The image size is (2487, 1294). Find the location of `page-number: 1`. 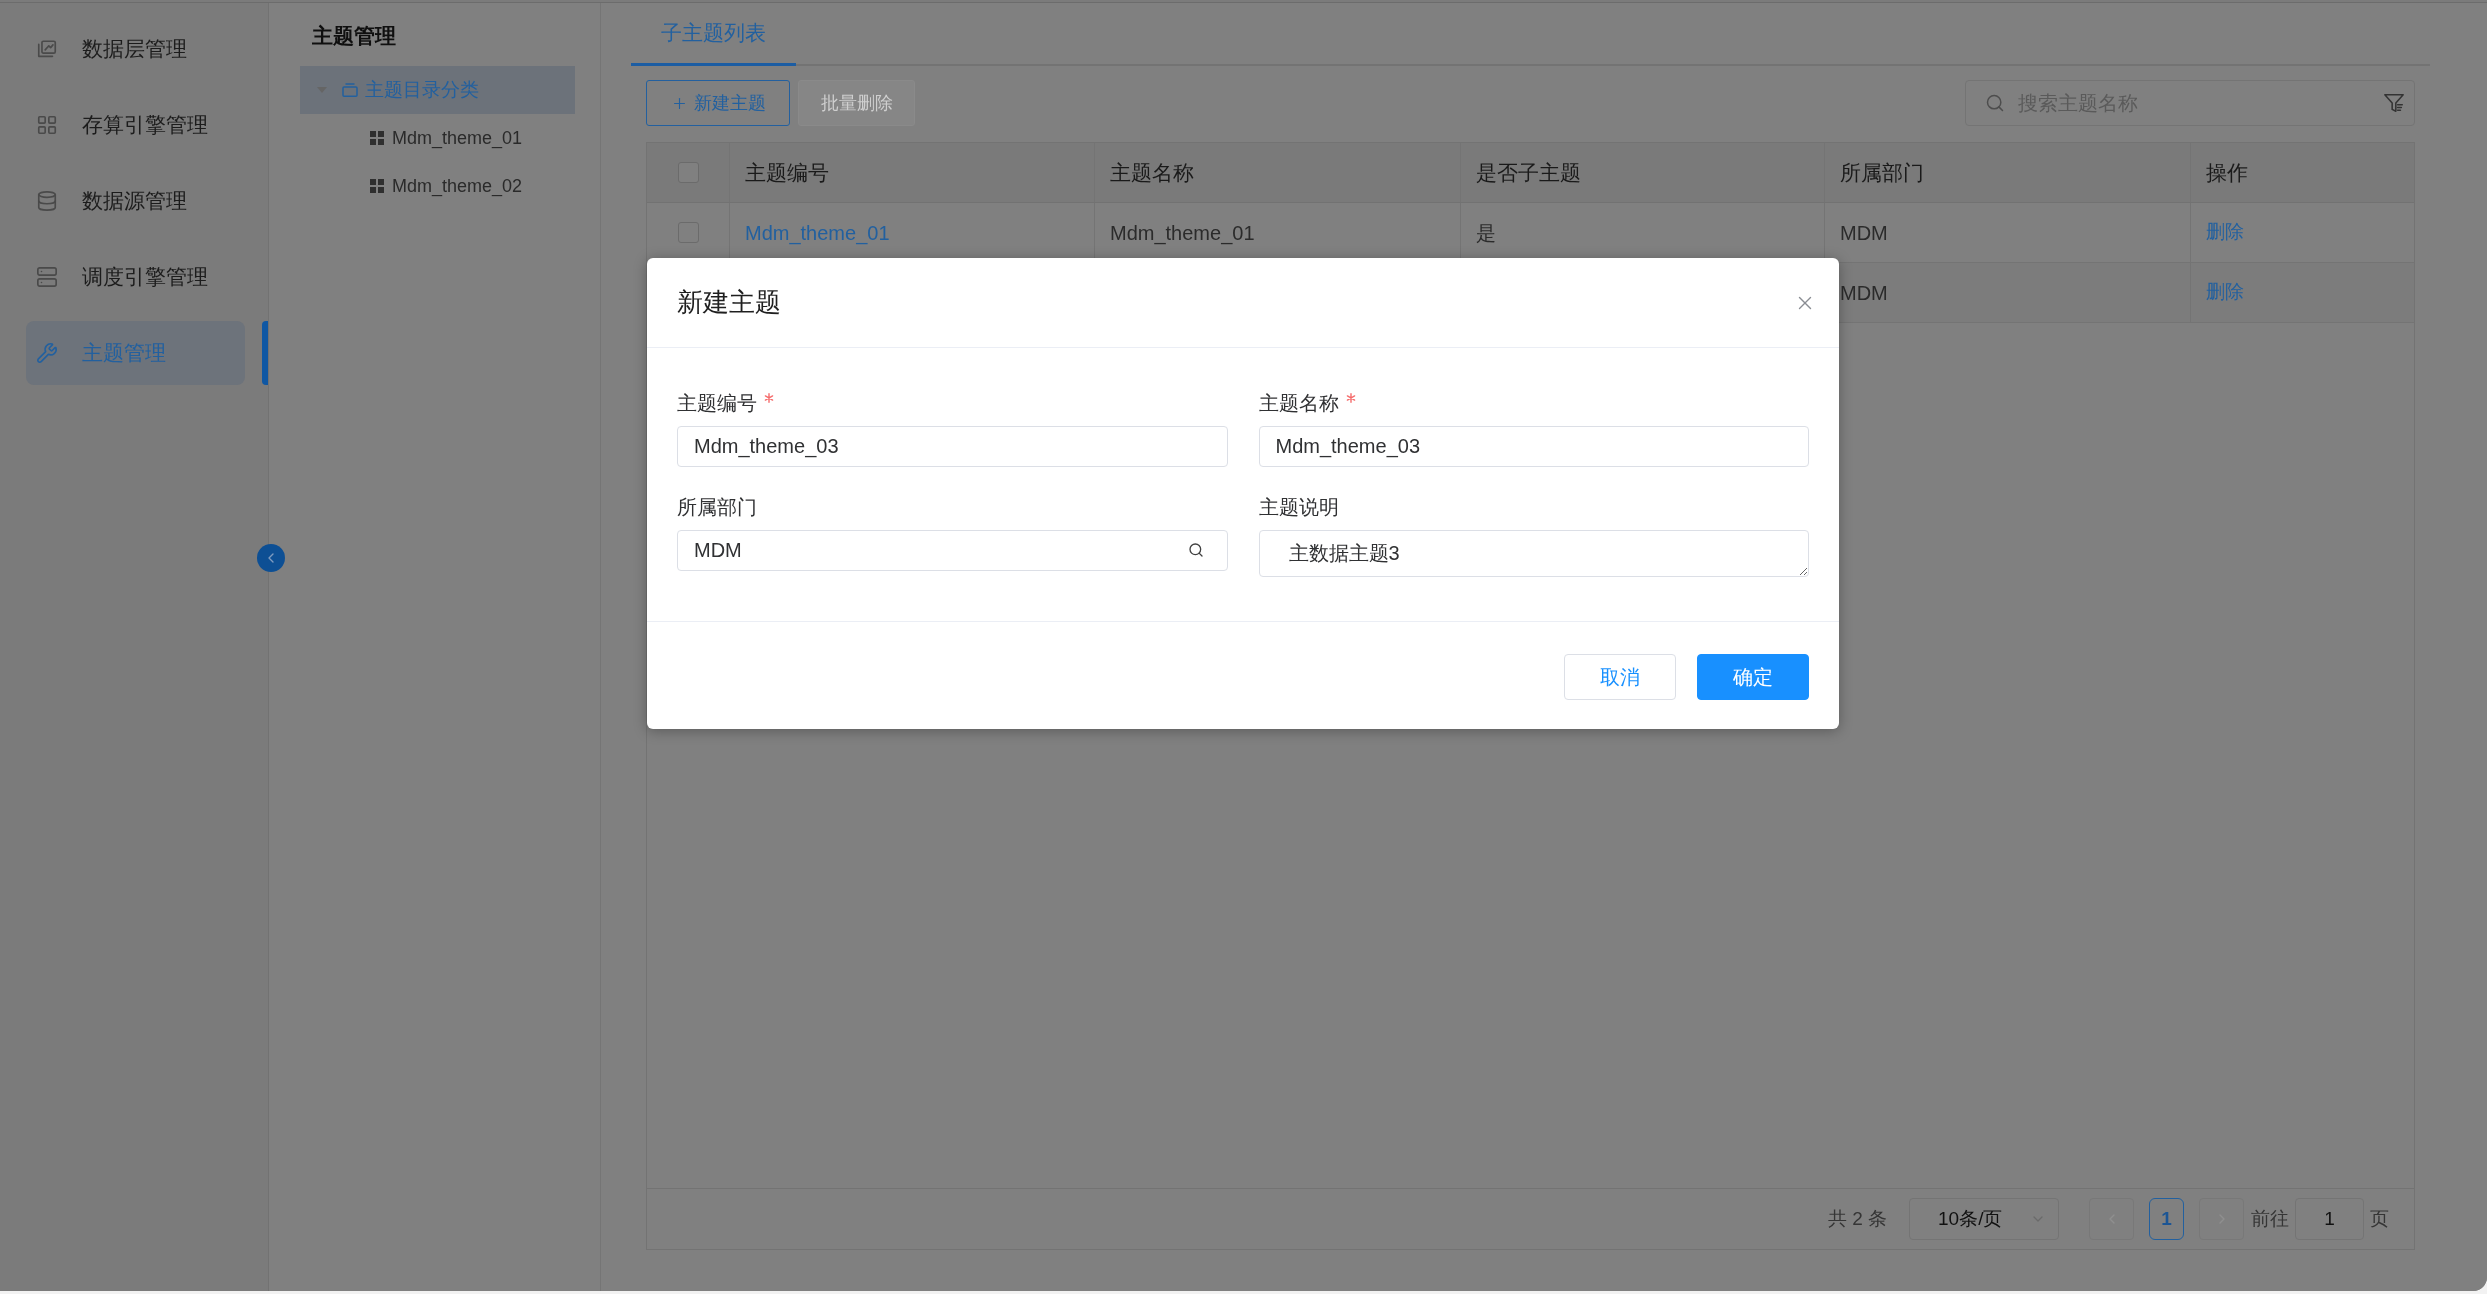

page-number: 1 is located at coordinates (2166, 1219).